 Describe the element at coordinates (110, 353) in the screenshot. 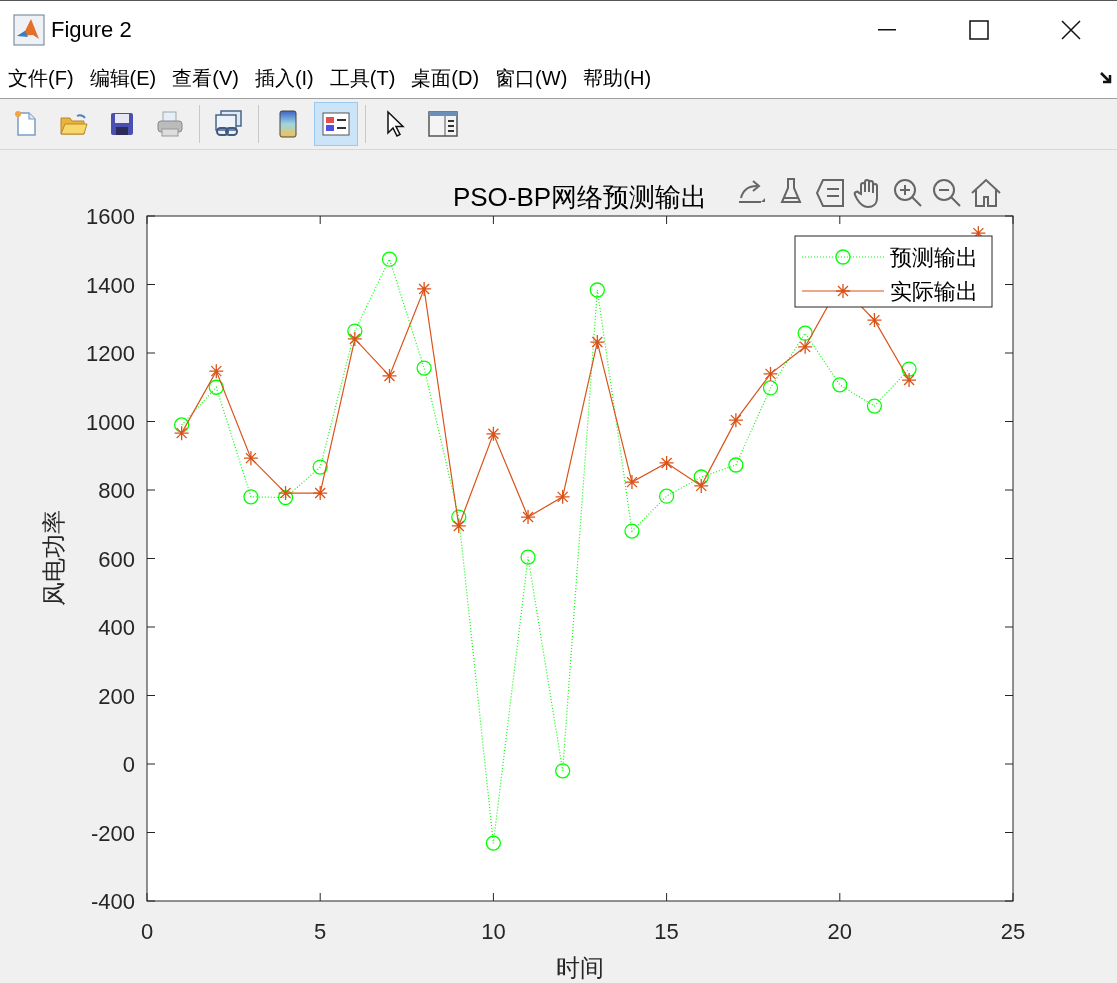

I see `y-tick-label: 1200` at that location.